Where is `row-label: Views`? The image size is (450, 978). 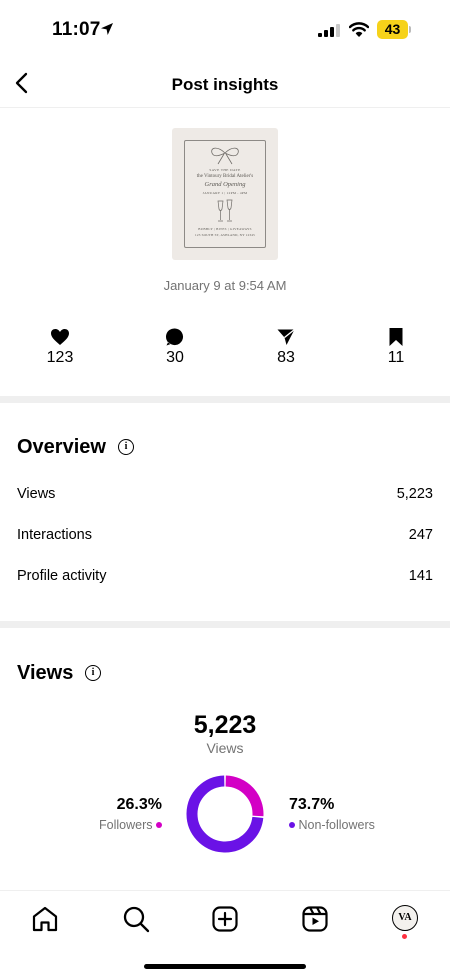 row-label: Views is located at coordinates (36, 494).